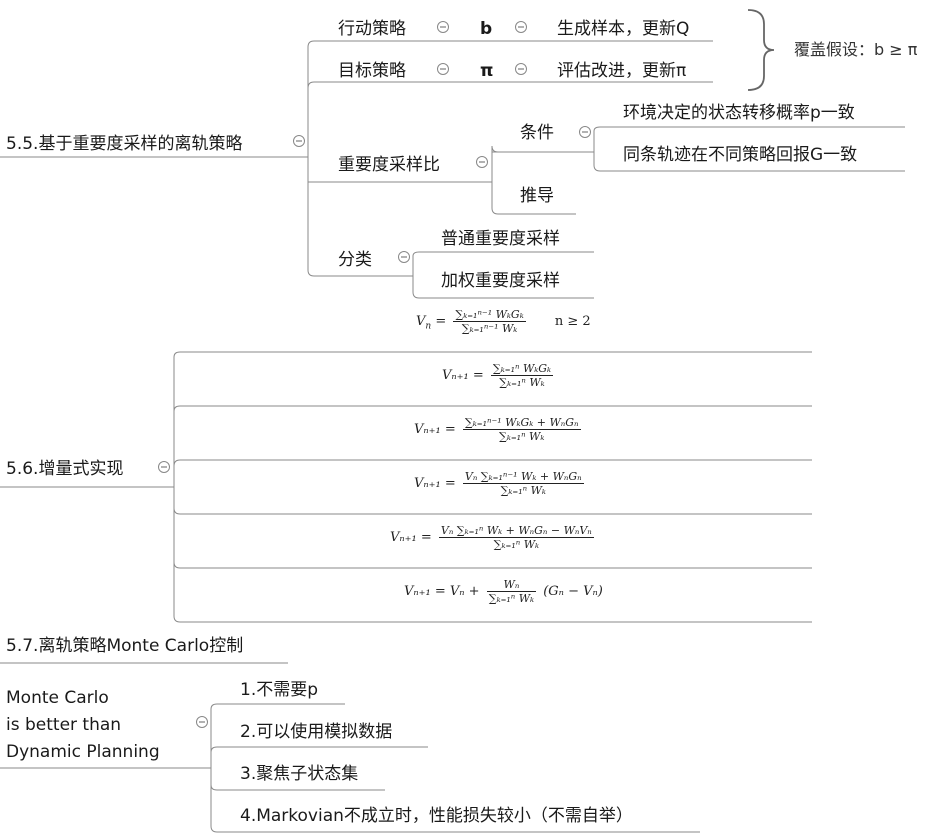 The width and height of the screenshot is (950, 836). What do you see at coordinates (503, 321) in the screenshot?
I see `formula-0: Vn = ∑ₖ₌₁ⁿ⁻¹ WₖGₖ ∑ₖ₌₁ⁿ⁻¹ Wₖ n ≥ 2` at bounding box center [503, 321].